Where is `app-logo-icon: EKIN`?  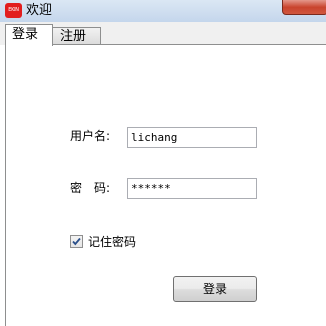
app-logo-icon: EKIN is located at coordinates (13, 10).